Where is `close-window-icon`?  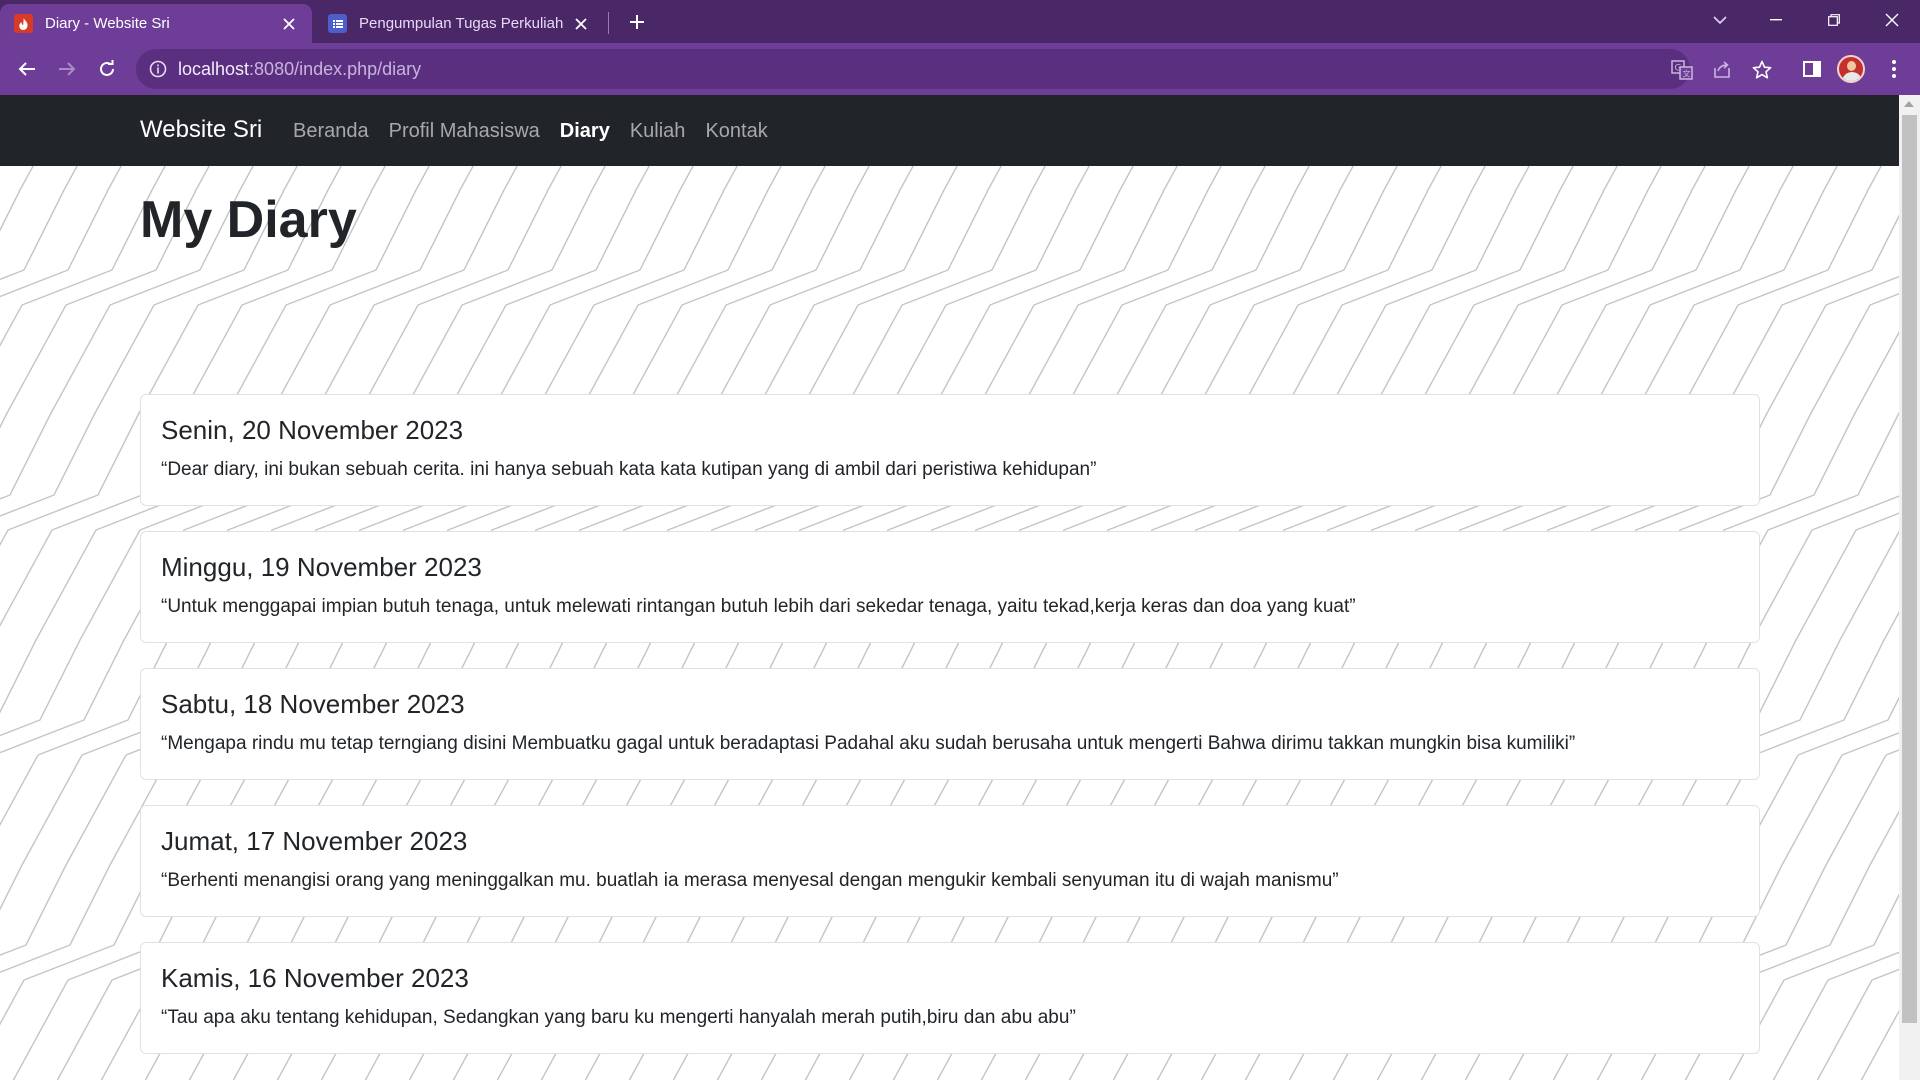 close-window-icon is located at coordinates (1892, 20).